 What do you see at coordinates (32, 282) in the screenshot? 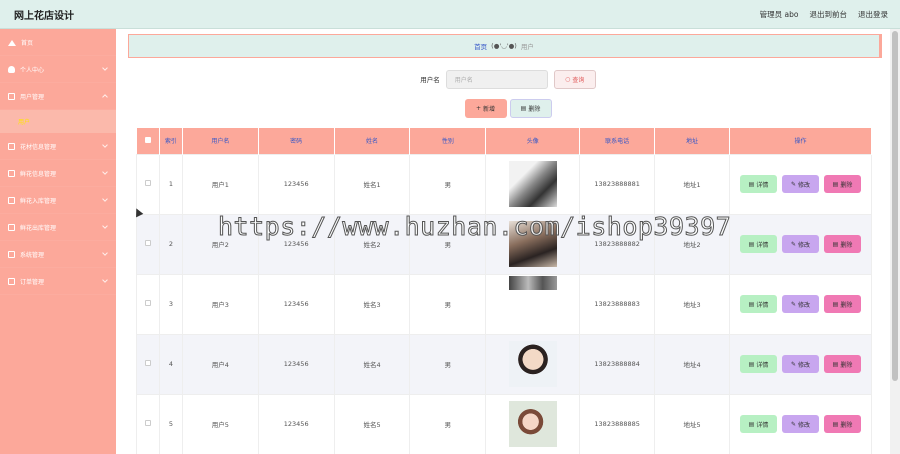
I see `sidebar-item-label: 订单管理` at bounding box center [32, 282].